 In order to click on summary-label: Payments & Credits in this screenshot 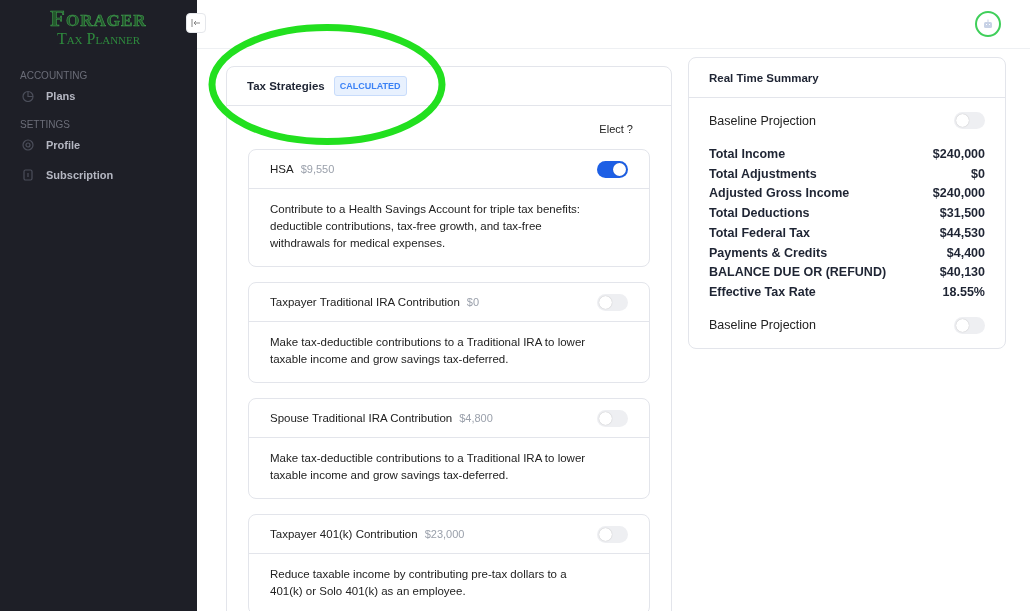, I will do `click(768, 253)`.